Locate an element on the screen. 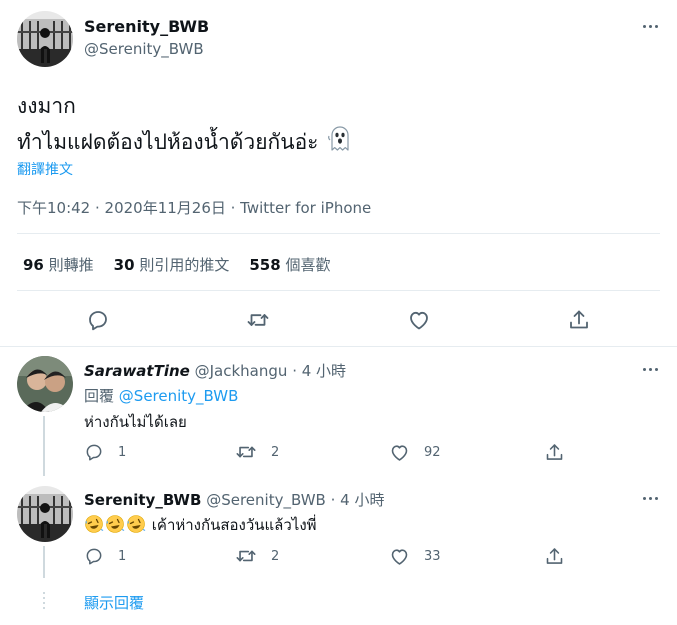 The height and width of the screenshot is (625, 677). tweet-action-bar is located at coordinates (338, 320).